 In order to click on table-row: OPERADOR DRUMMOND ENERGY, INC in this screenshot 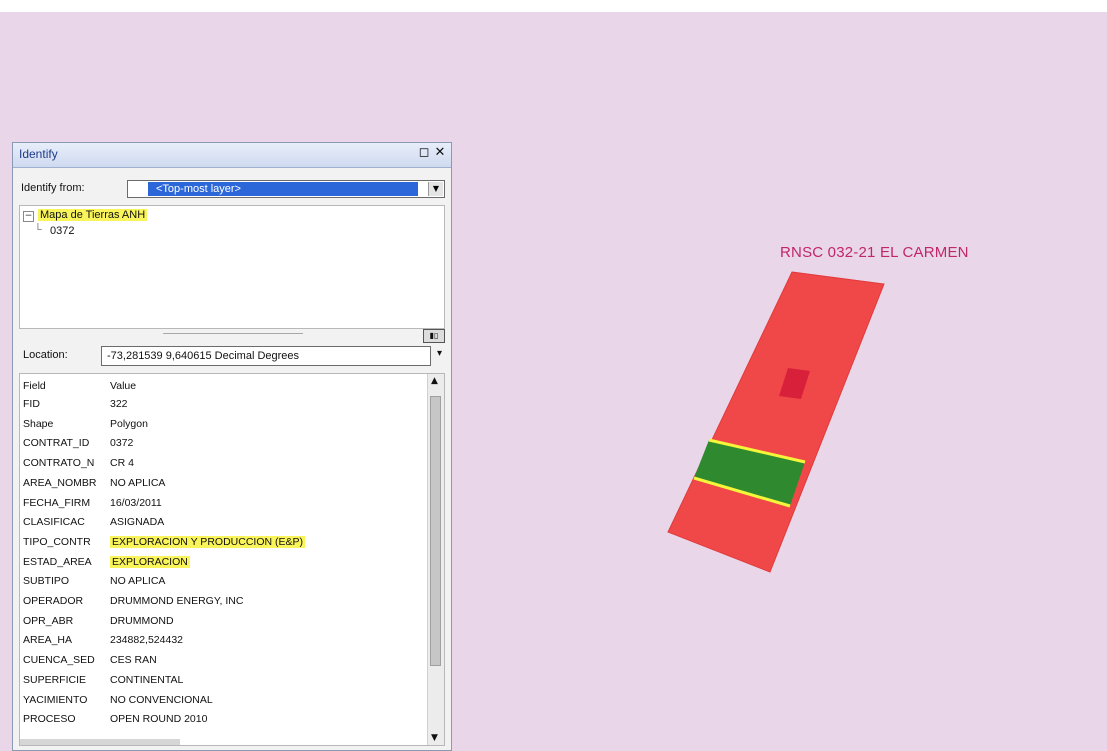, I will do `click(220, 603)`.